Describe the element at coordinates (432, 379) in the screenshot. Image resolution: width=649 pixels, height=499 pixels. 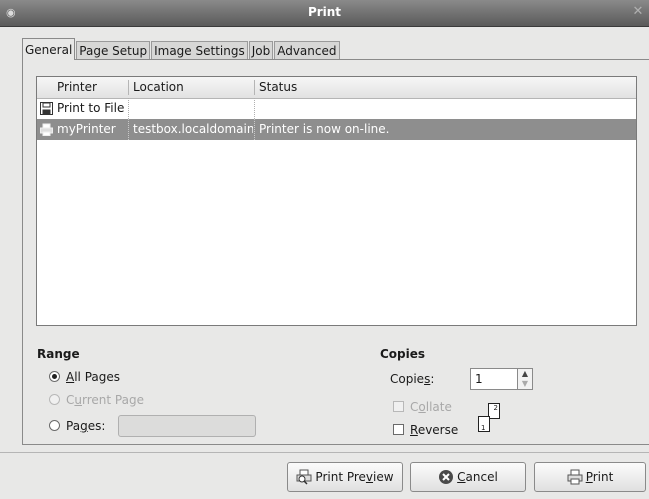
I see `label-text: :` at that location.